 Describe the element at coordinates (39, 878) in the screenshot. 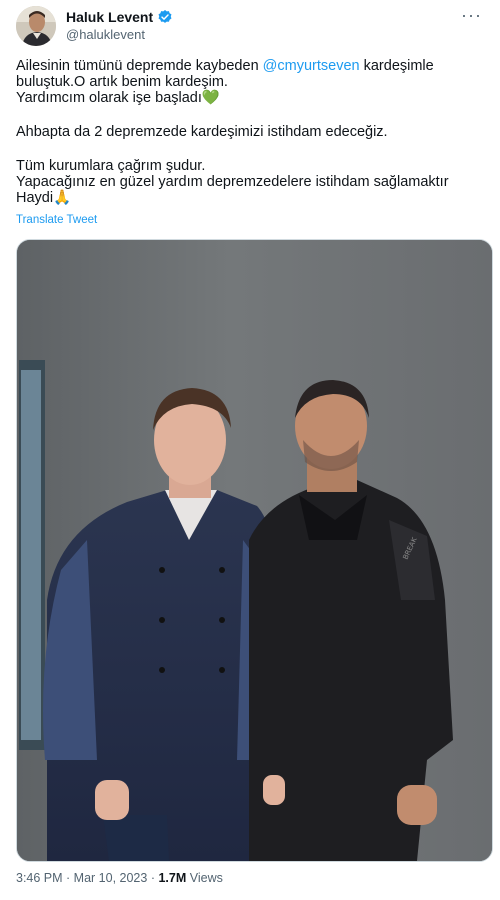

I see `tweet-time: 3:46 PM` at that location.